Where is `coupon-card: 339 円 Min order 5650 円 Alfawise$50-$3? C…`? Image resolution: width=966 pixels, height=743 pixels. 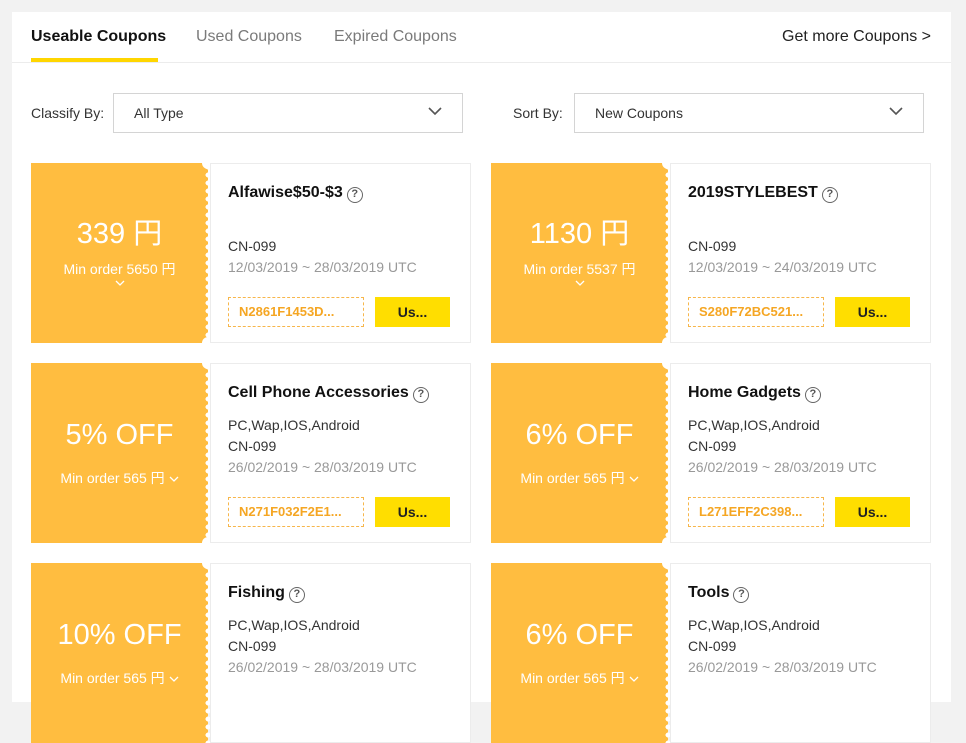
coupon-card: 339 円 Min order 5650 円 Alfawise$50-$3? C… is located at coordinates (251, 253).